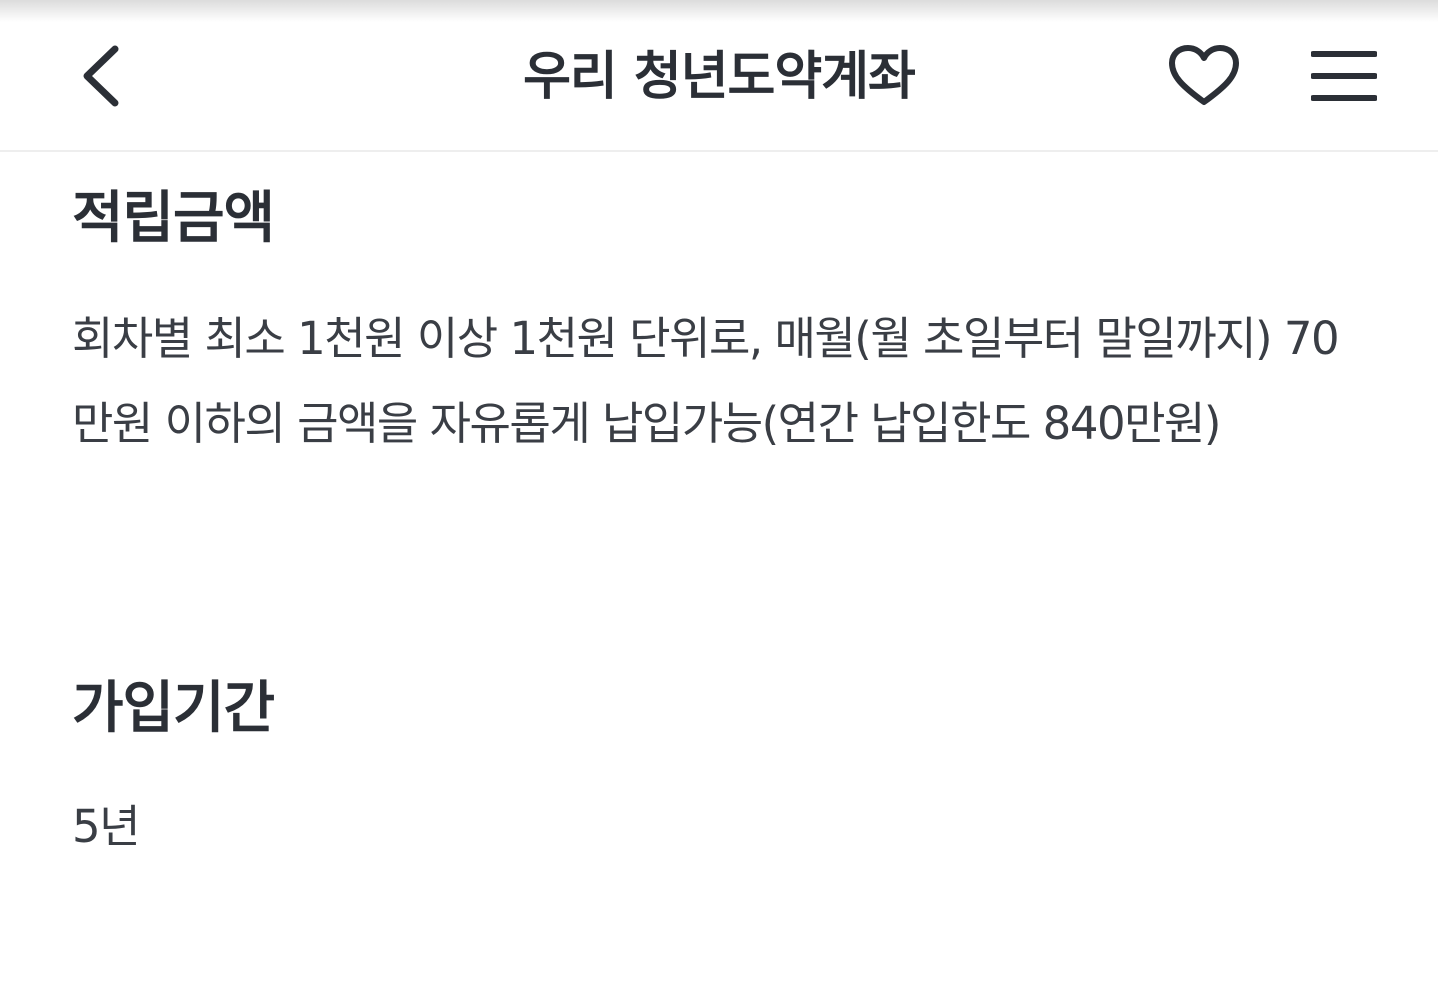 This screenshot has height=994, width=1438. I want to click on menu-button, so click(1344, 78).